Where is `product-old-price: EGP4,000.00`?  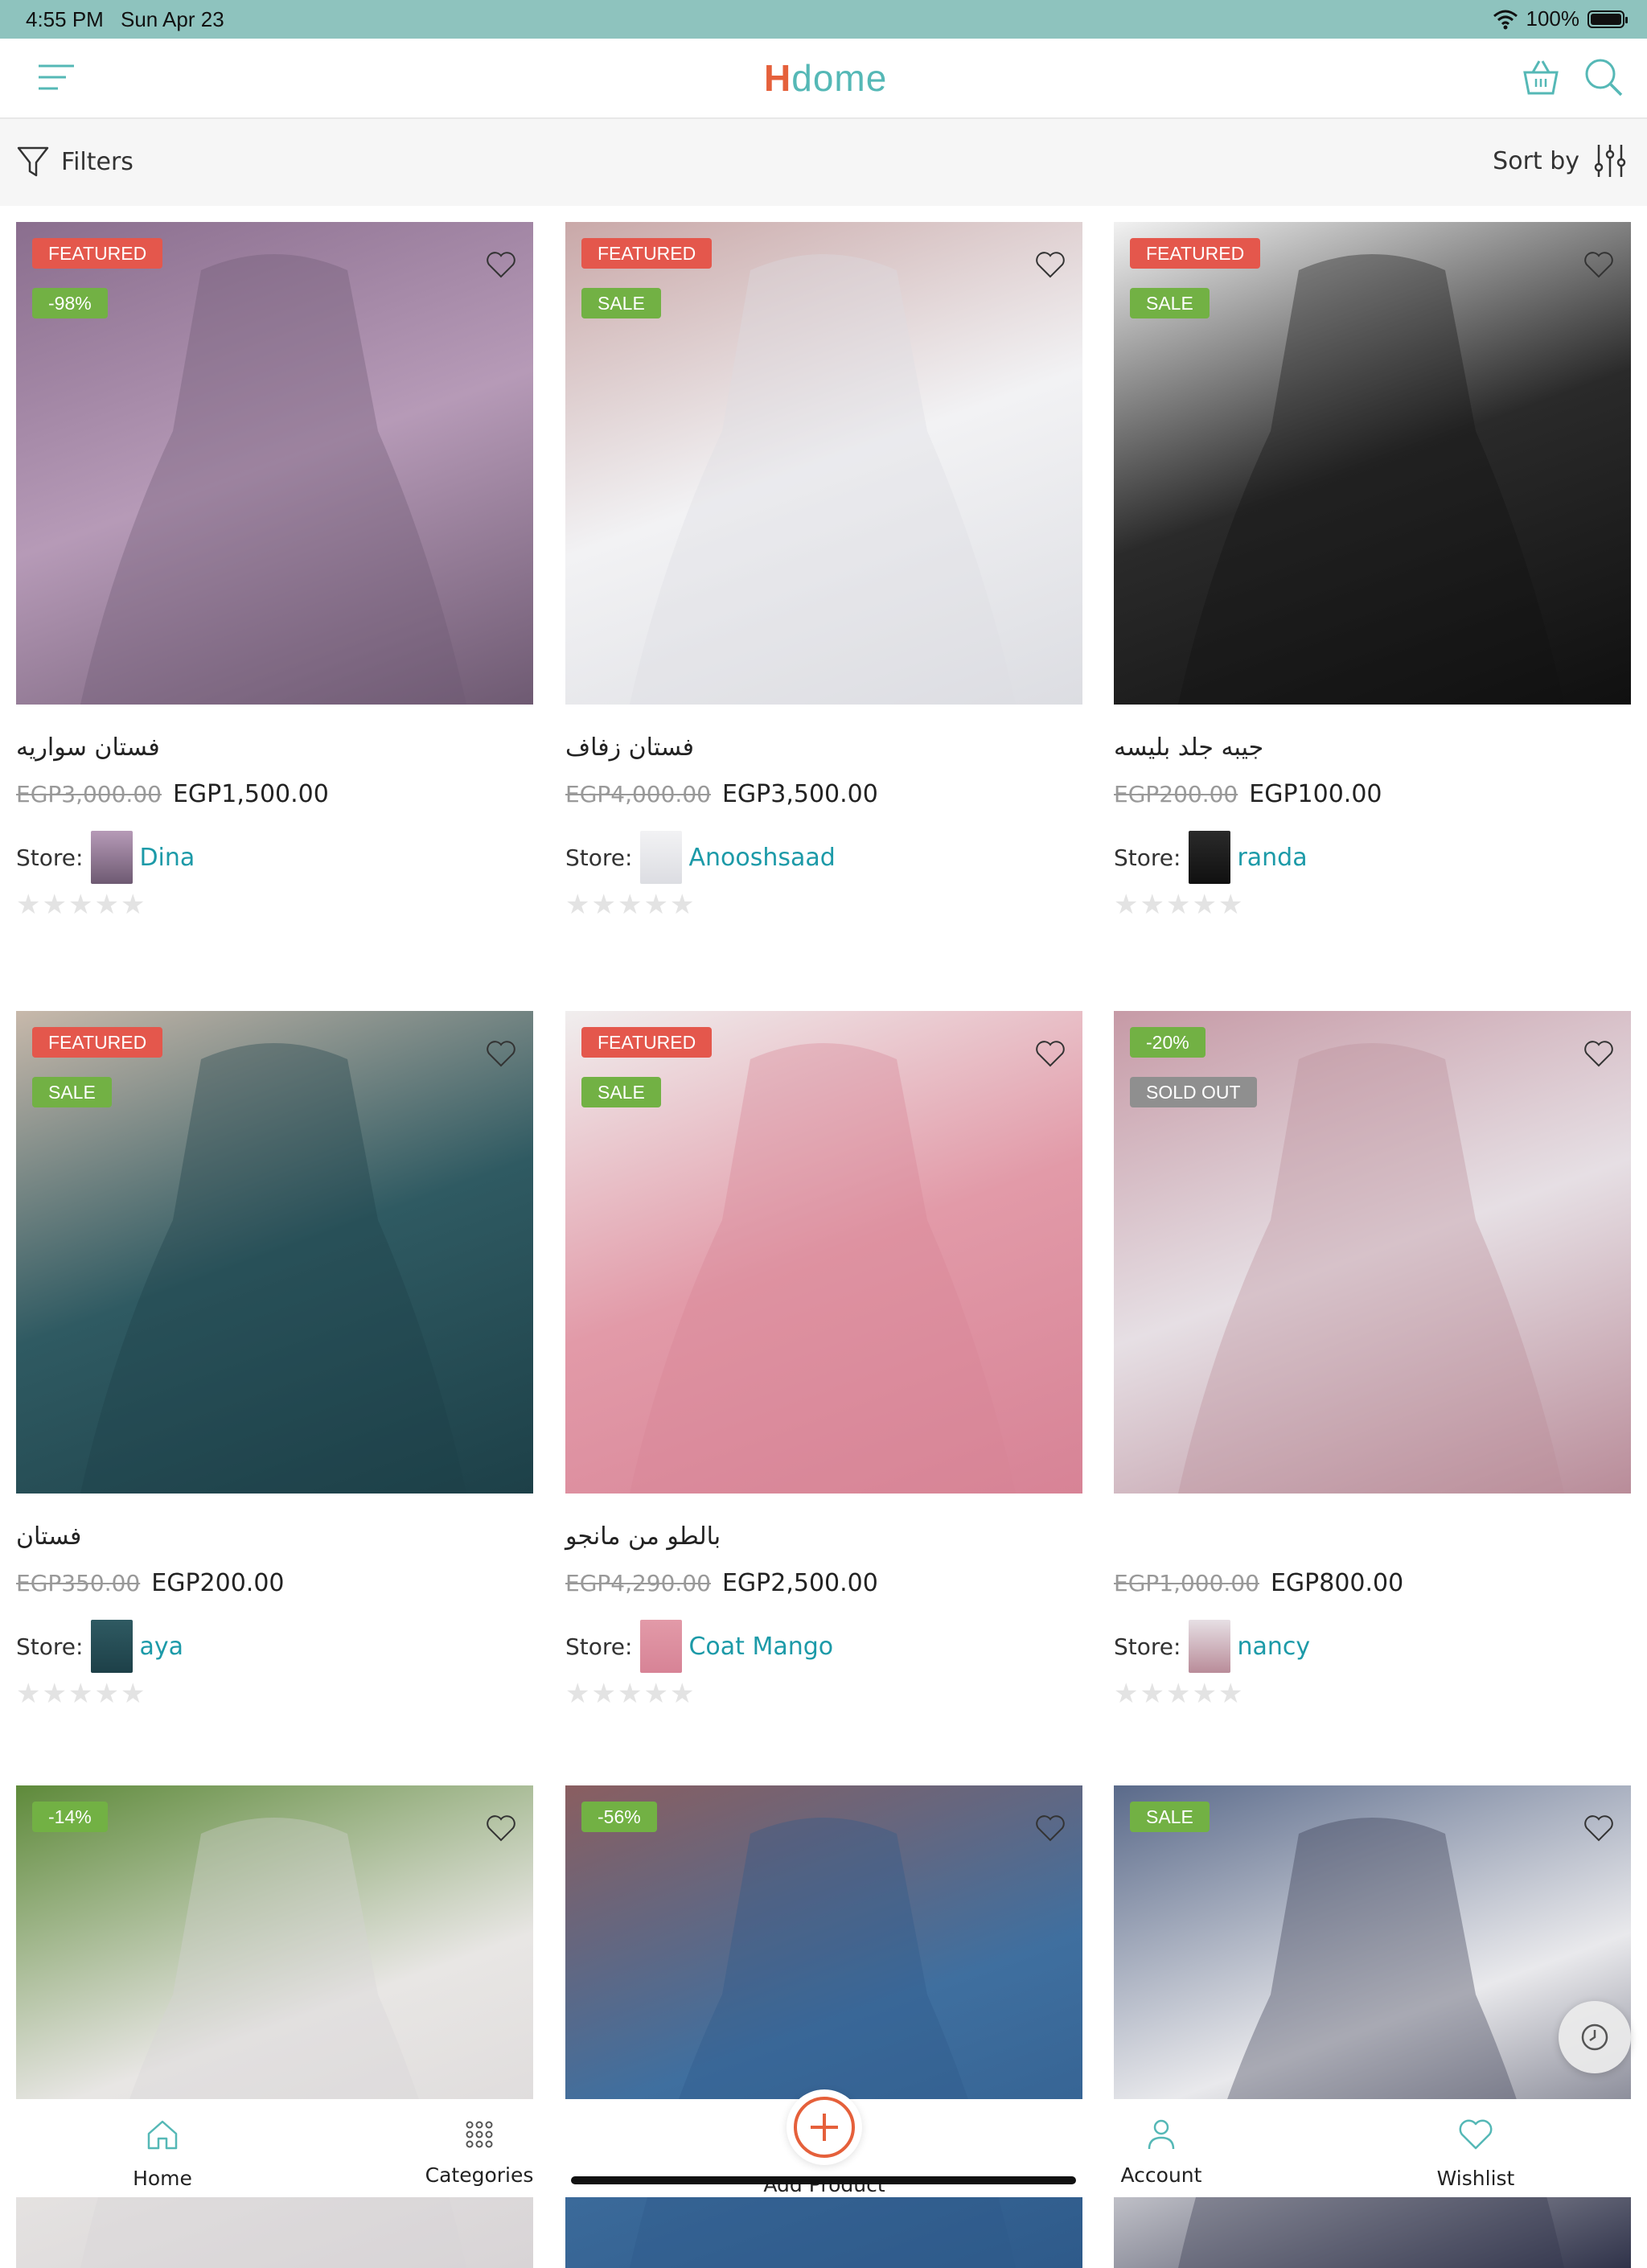
product-old-price: EGP4,000.00 is located at coordinates (638, 794).